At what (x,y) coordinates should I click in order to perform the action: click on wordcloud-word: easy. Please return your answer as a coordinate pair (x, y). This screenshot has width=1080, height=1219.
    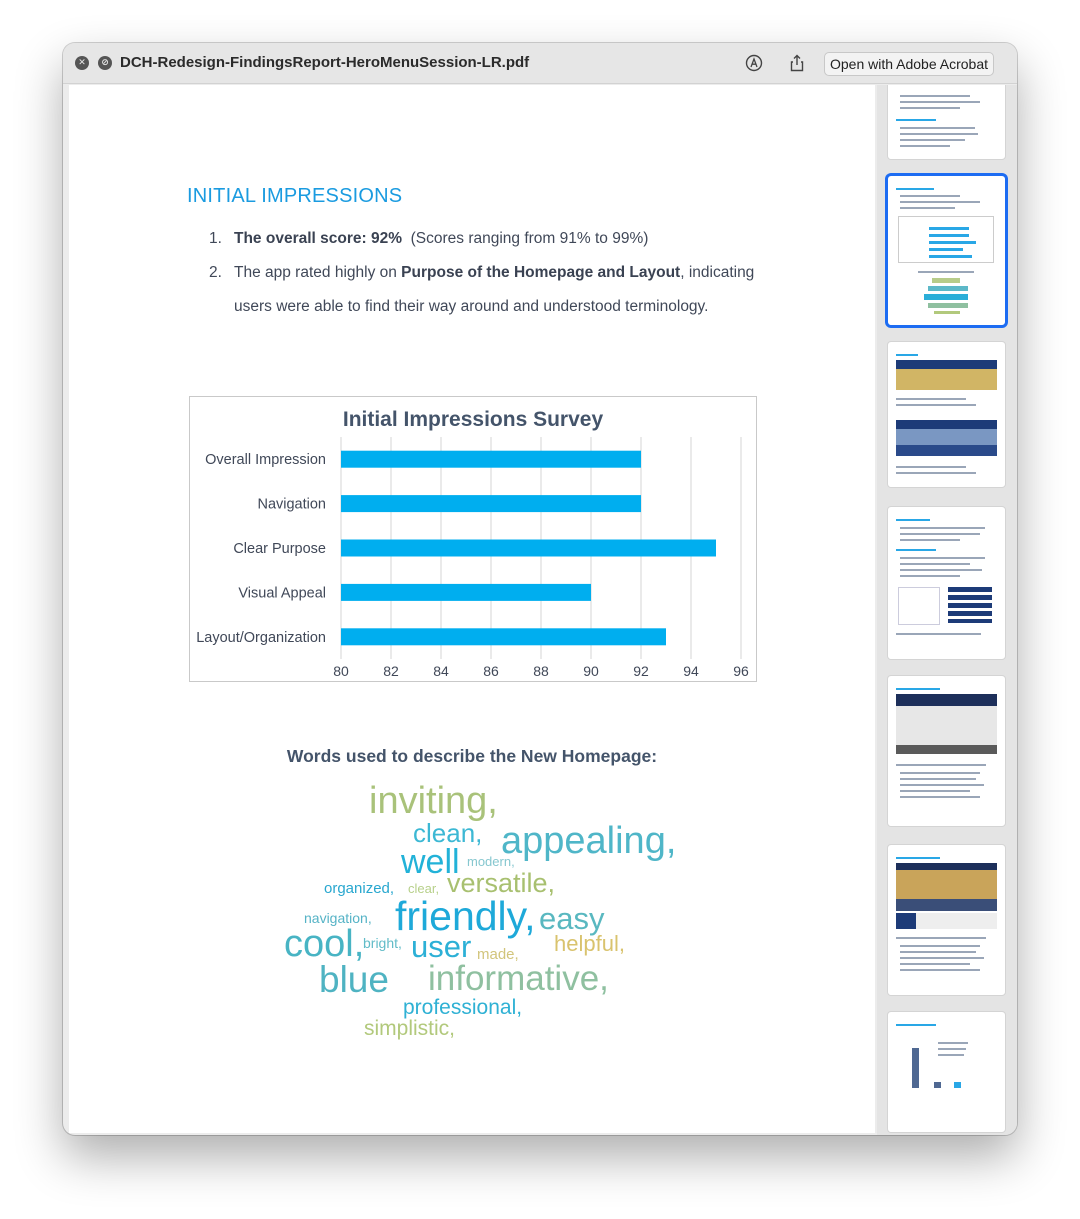
    Looking at the image, I should click on (572, 918).